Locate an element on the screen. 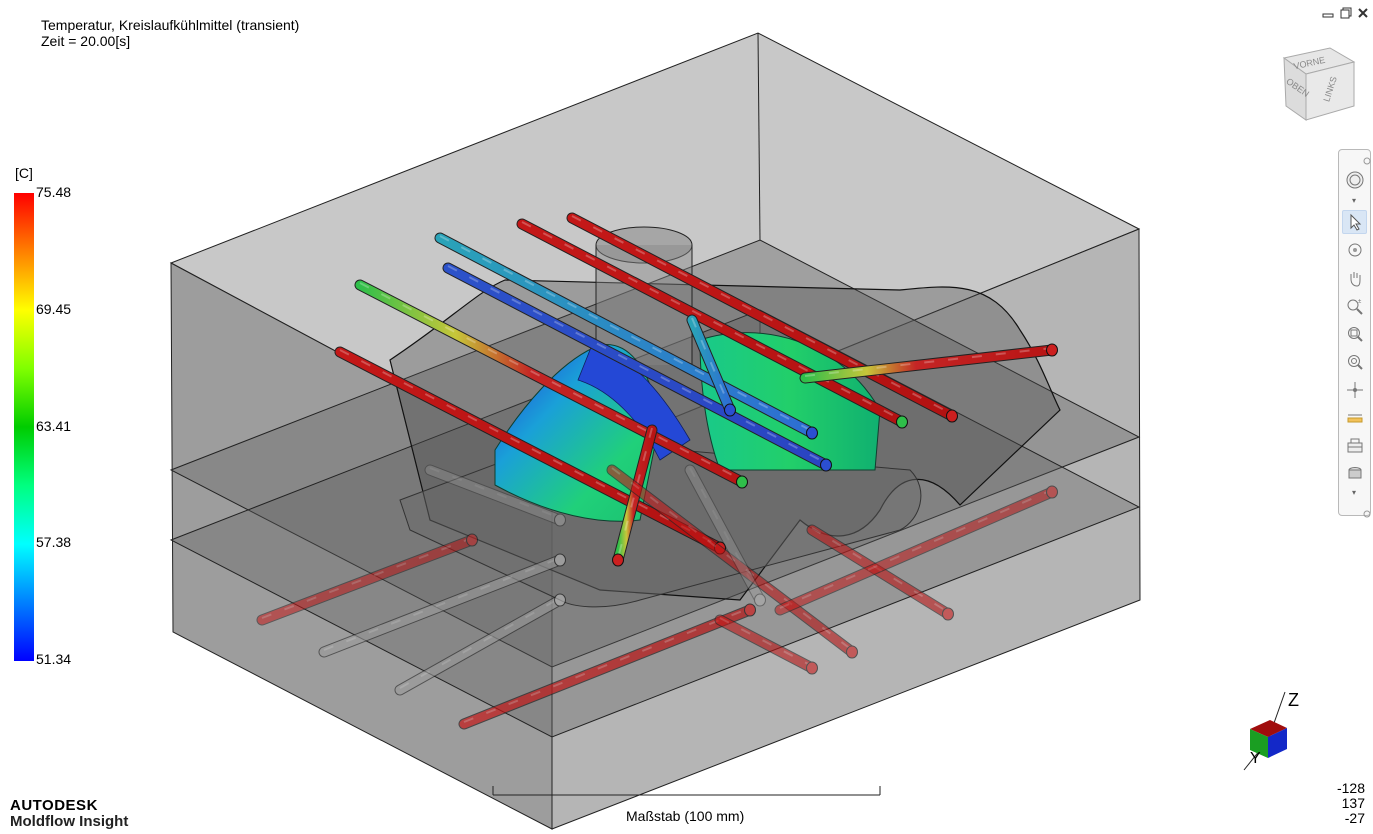 The width and height of the screenshot is (1373, 834). scale-label: Maßstab (100 mm) is located at coordinates (685, 816).